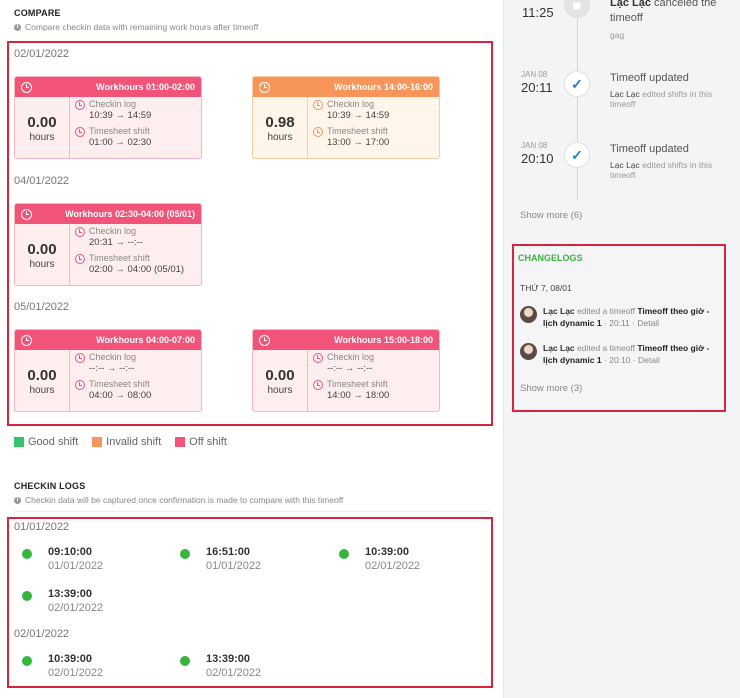  Describe the element at coordinates (50, 486) in the screenshot. I see `checkin-logs-title: CHECKIN LOGS` at that location.